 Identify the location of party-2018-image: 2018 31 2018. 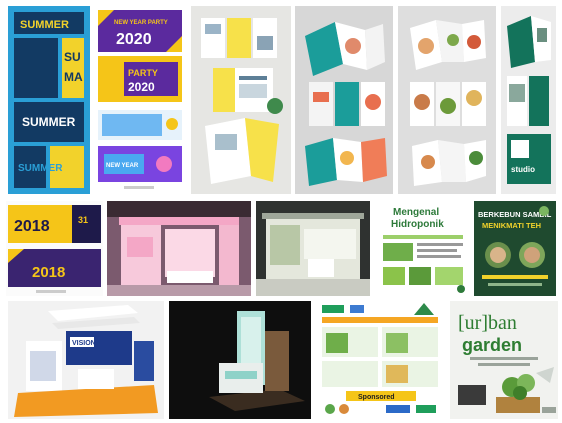
(54, 249).